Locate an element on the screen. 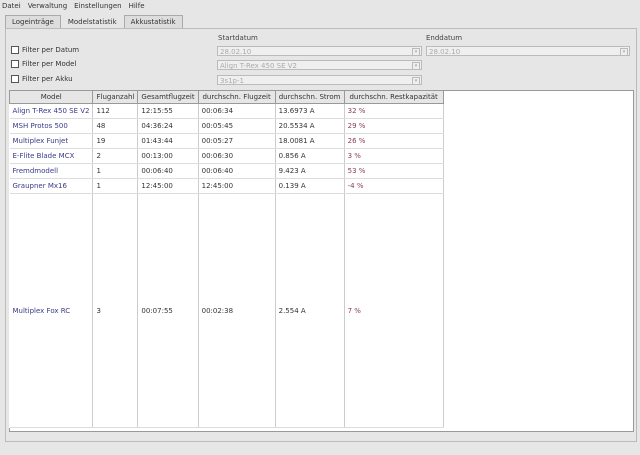 The image size is (640, 455). menu-datei: Datei is located at coordinates (11, 6).